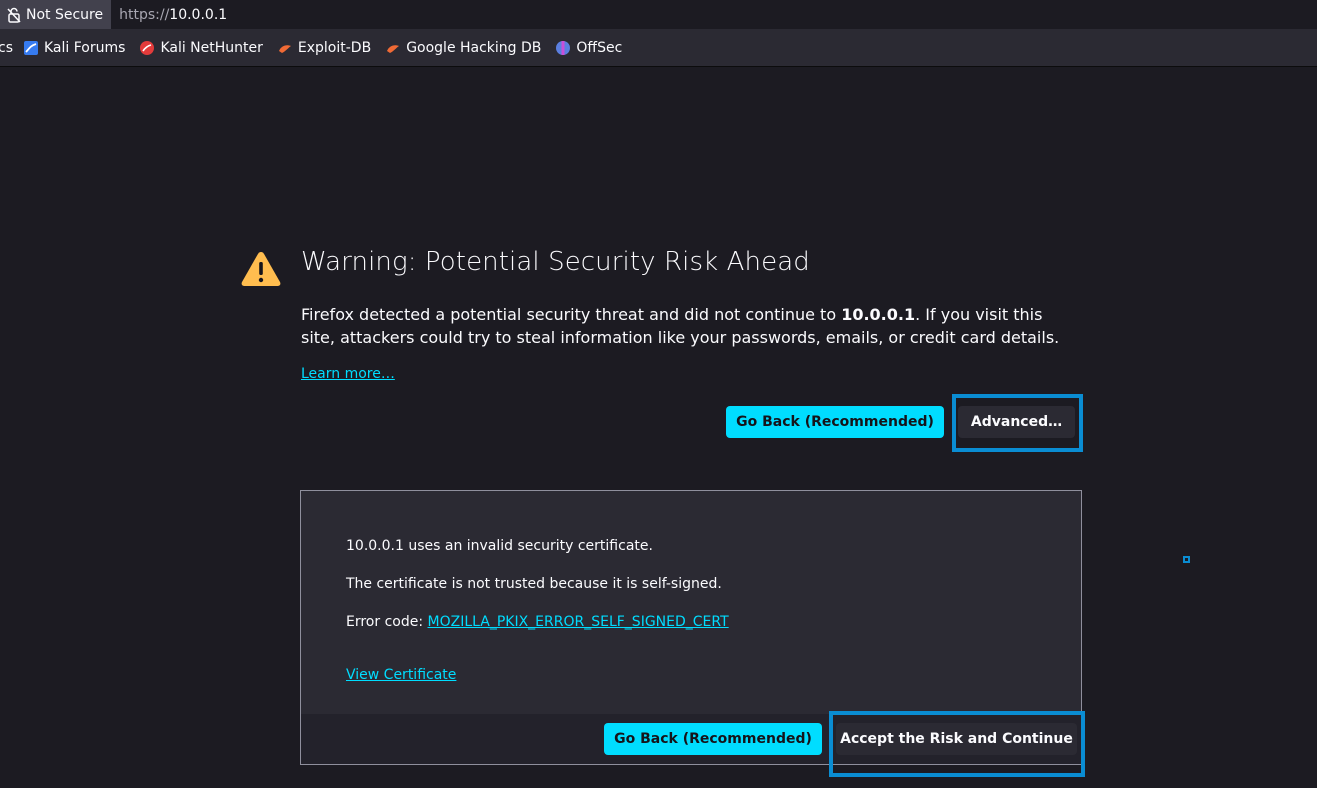 This screenshot has height=788, width=1317. What do you see at coordinates (393, 48) in the screenshot?
I see `ghdb-icon` at bounding box center [393, 48].